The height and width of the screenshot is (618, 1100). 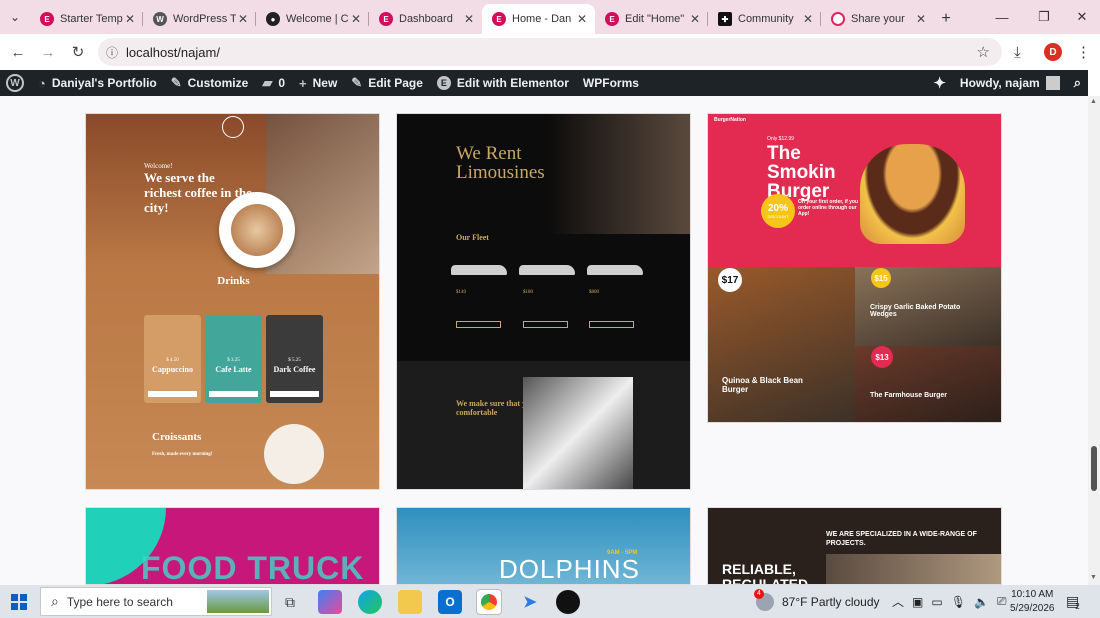 What do you see at coordinates (472, 237) in the screenshot?
I see `limo-fleet-heading: Our Fleet` at bounding box center [472, 237].